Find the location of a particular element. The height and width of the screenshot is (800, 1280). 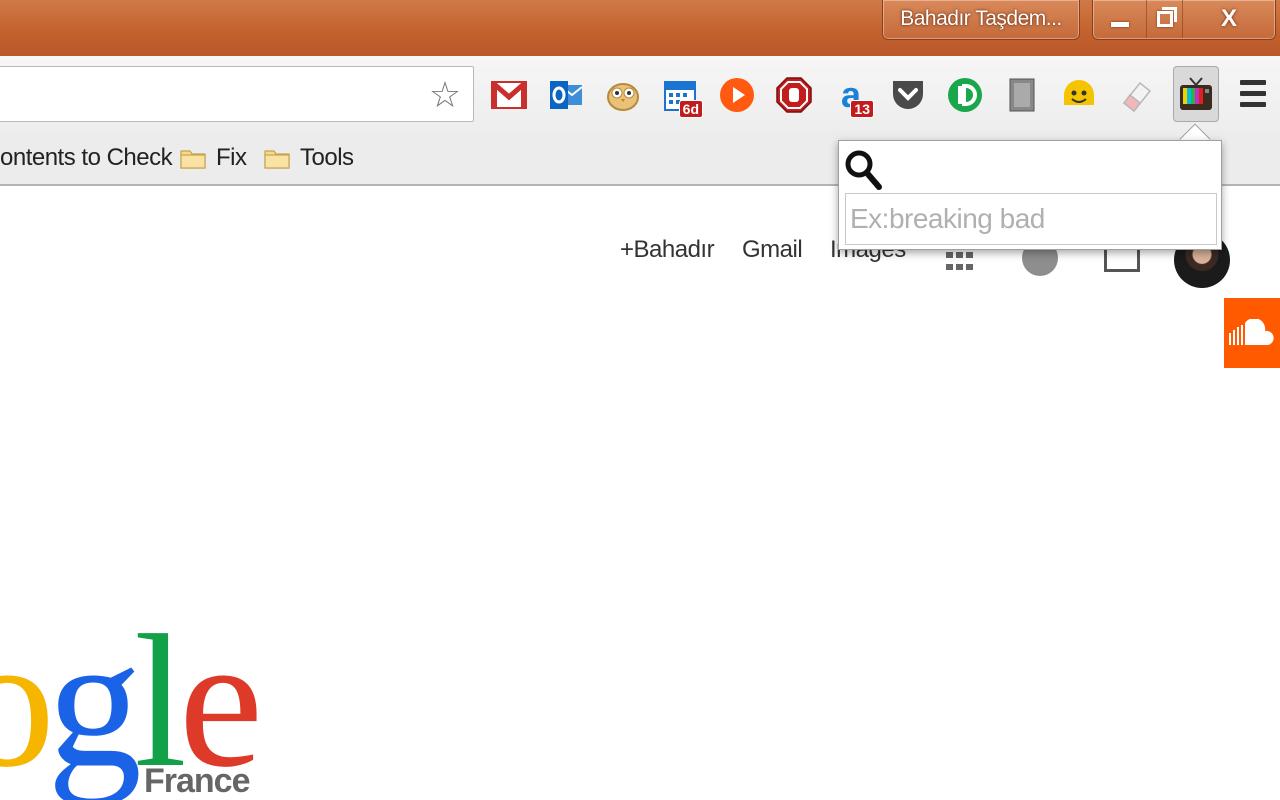

bookmark-folder-fix: Fix is located at coordinates (213, 158).